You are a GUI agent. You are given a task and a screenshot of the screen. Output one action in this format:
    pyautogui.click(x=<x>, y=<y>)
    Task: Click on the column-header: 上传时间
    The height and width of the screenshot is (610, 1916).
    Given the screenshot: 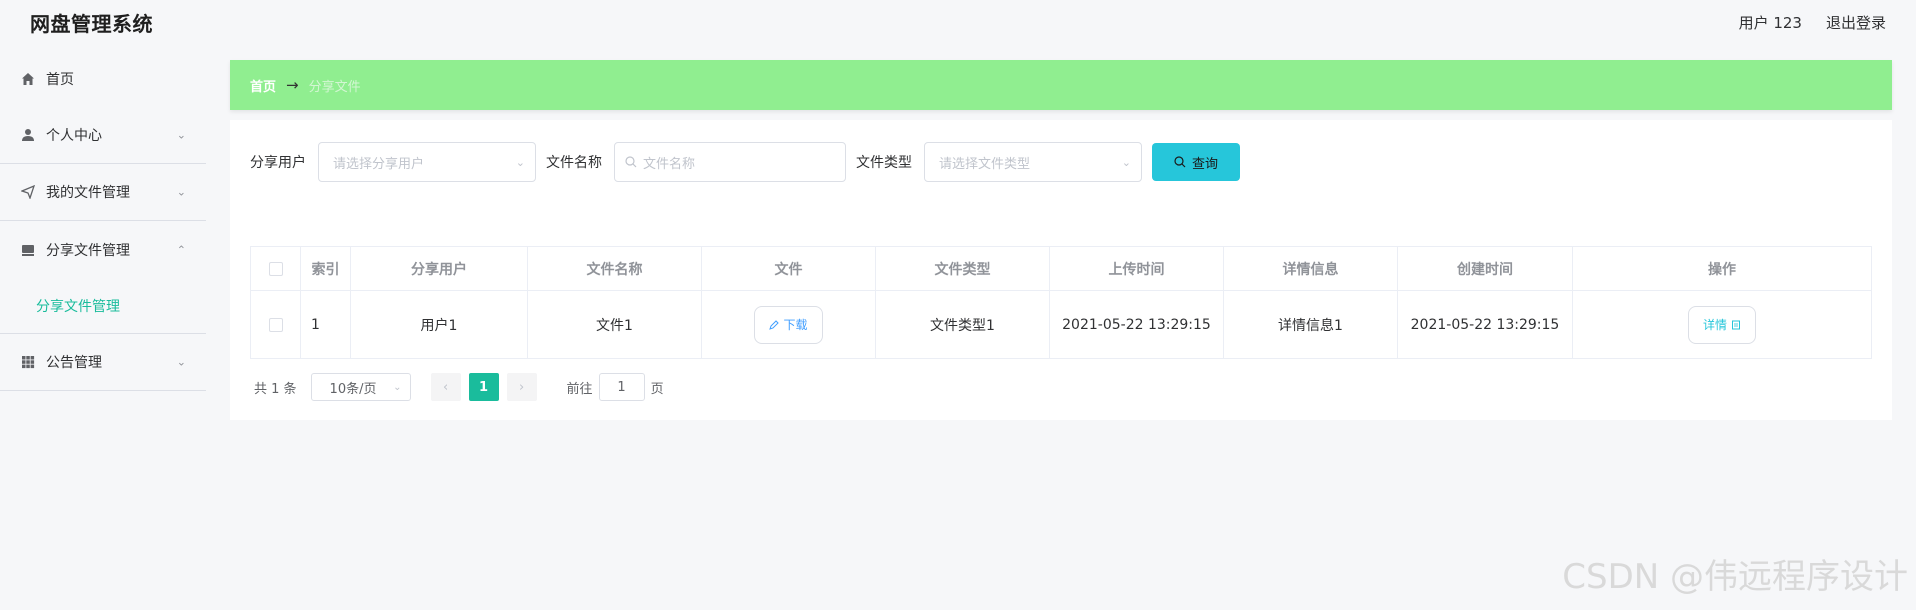 What is the action you would take?
    pyautogui.click(x=1136, y=268)
    